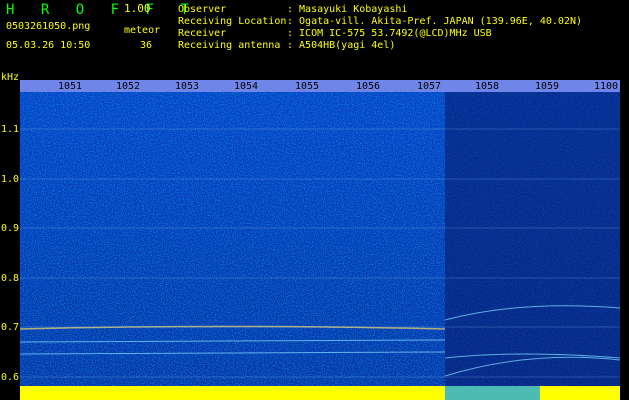  What do you see at coordinates (368, 86) in the screenshot?
I see `x-tick-1056: 1056` at bounding box center [368, 86].